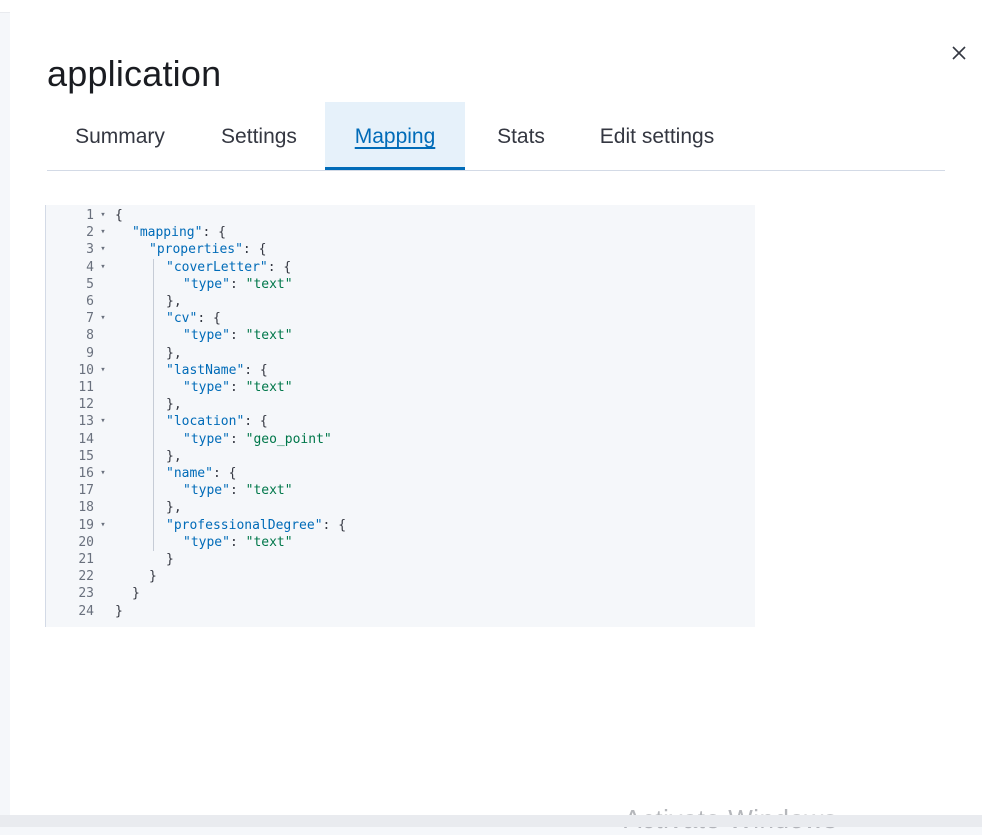 Image resolution: width=982 pixels, height=835 pixels. Describe the element at coordinates (657, 136) in the screenshot. I see `tab-edit-settings: Edit settings` at that location.